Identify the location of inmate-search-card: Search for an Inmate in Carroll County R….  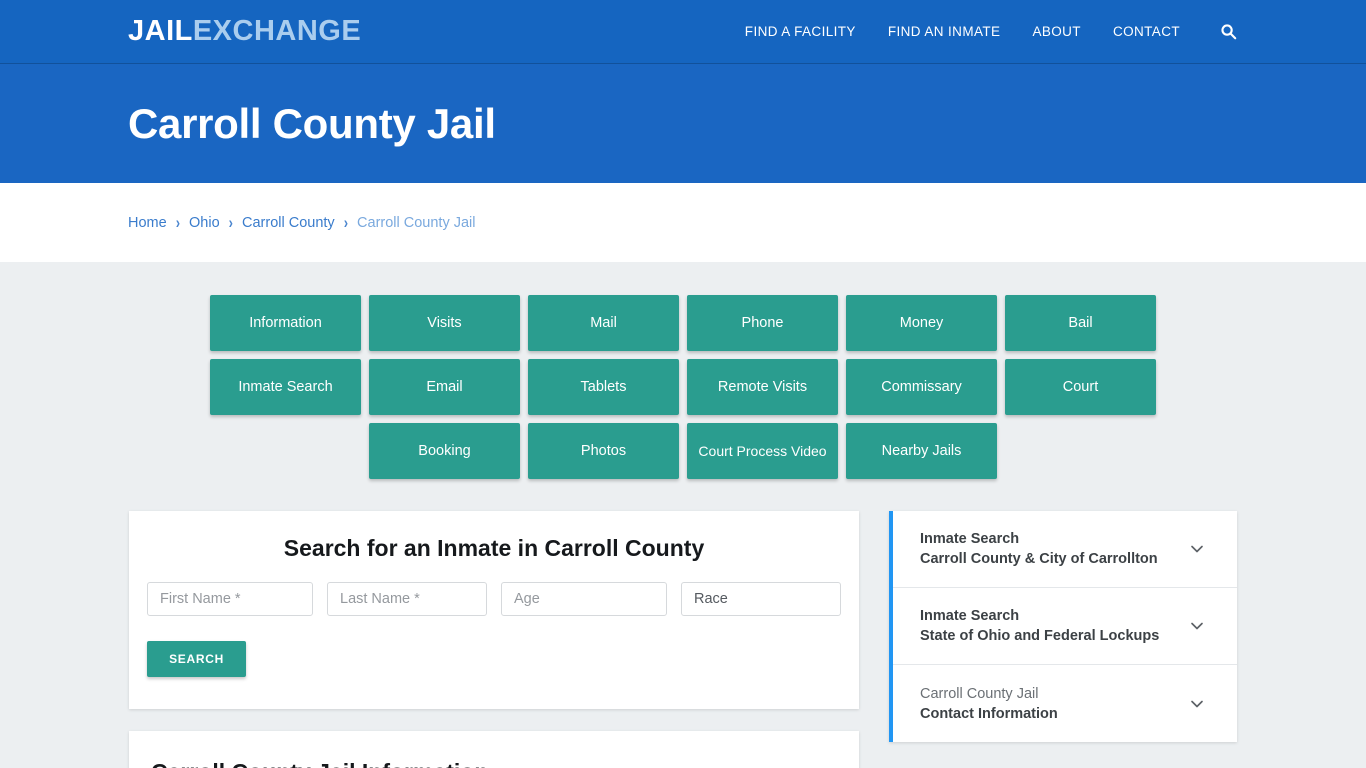
(494, 610).